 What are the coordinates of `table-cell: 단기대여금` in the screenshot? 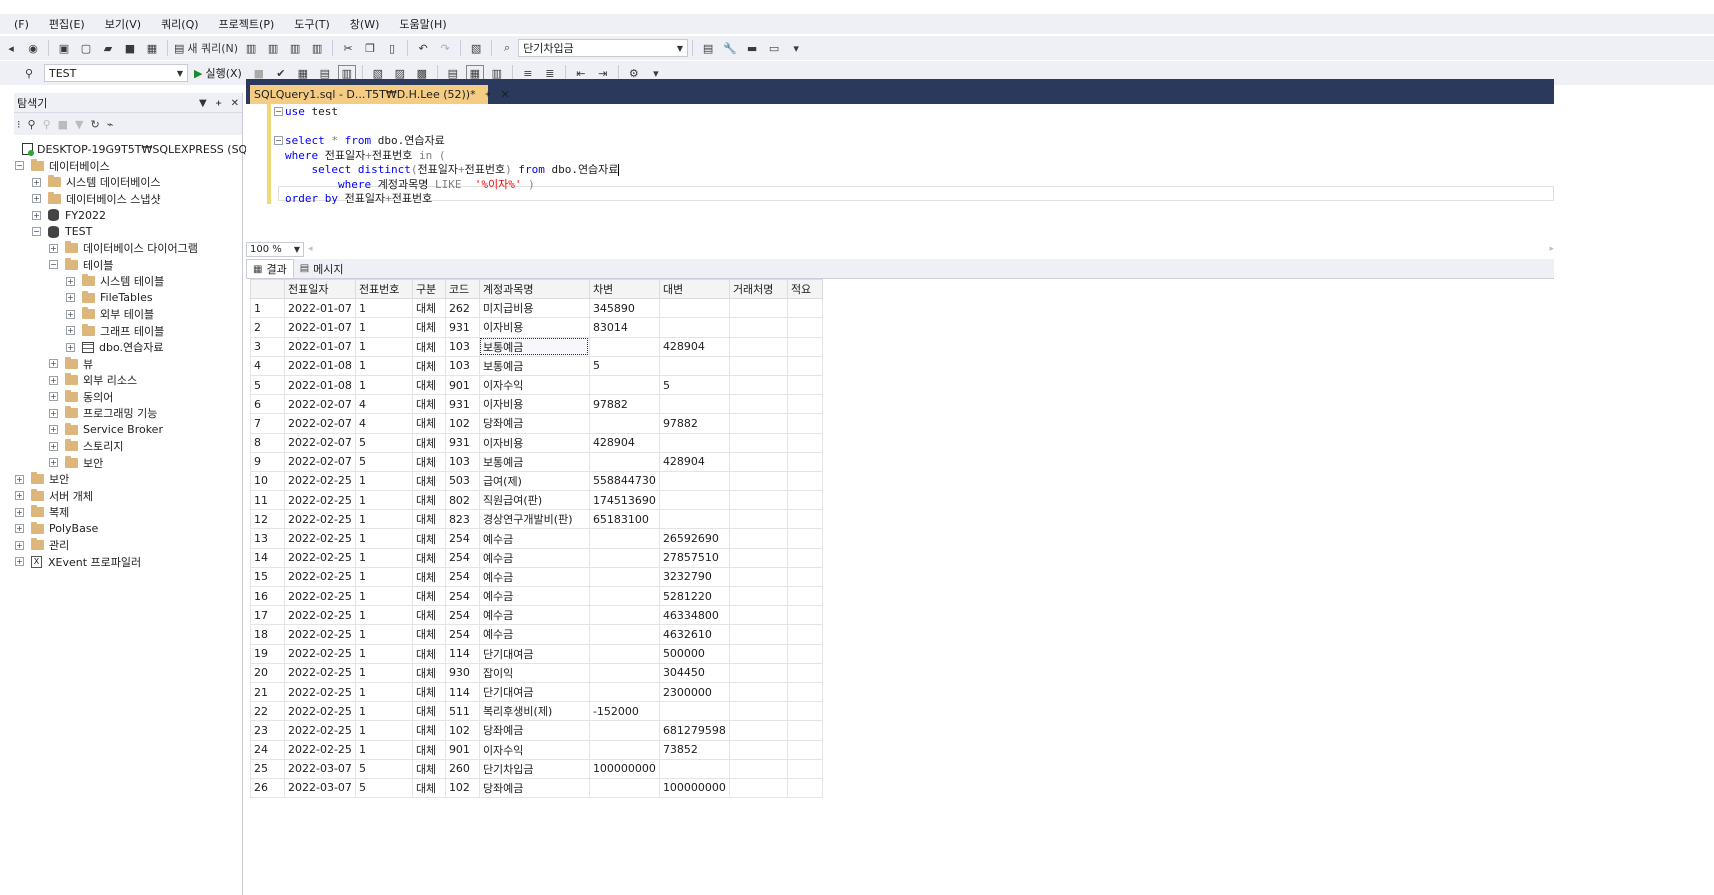 It's located at (534, 653).